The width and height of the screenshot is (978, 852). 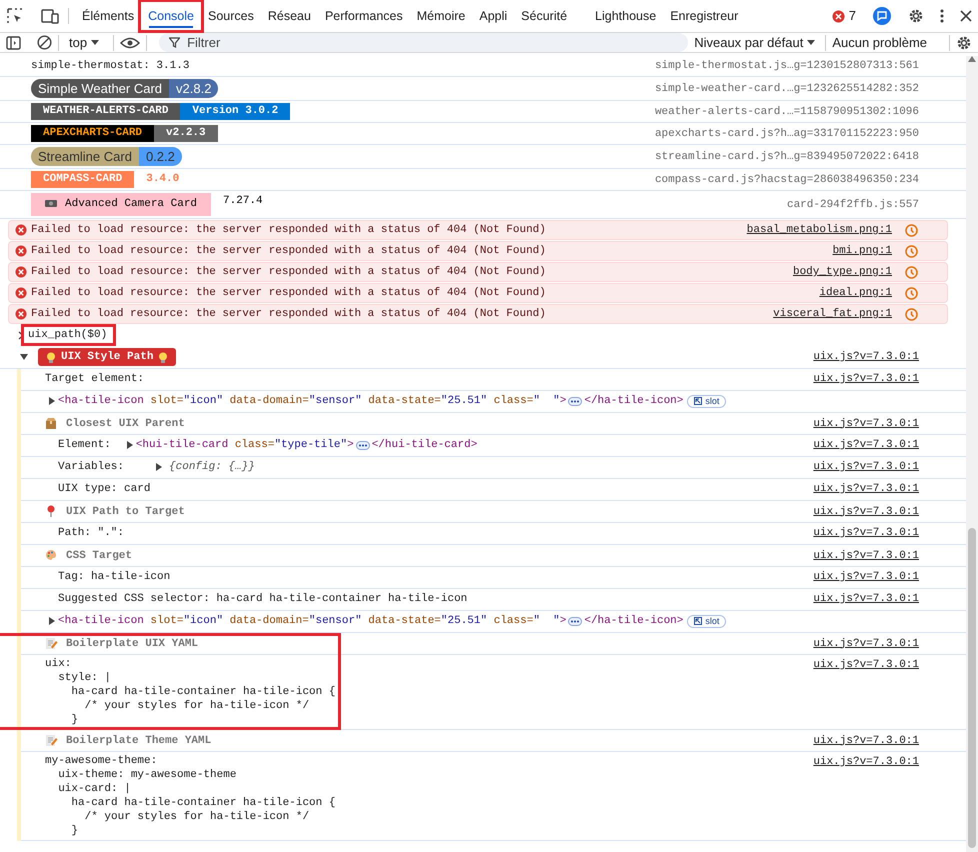 I want to click on source-link: compass-card.js?hacstag=286038496350:234, so click(x=781, y=180).